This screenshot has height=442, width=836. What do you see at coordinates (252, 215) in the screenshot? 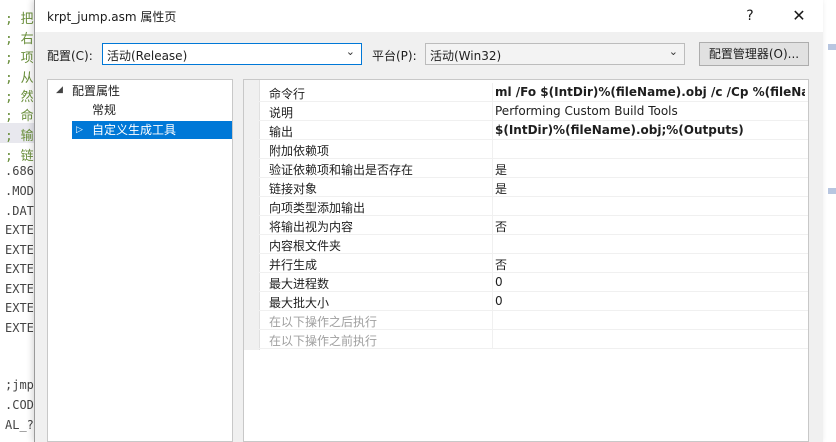
I see `property-grid-gutter` at bounding box center [252, 215].